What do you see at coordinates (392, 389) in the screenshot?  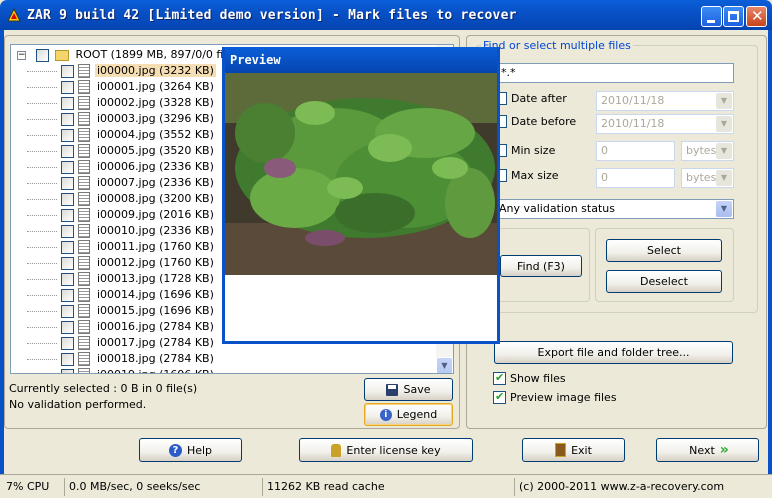 I see `floppy-icon` at bounding box center [392, 389].